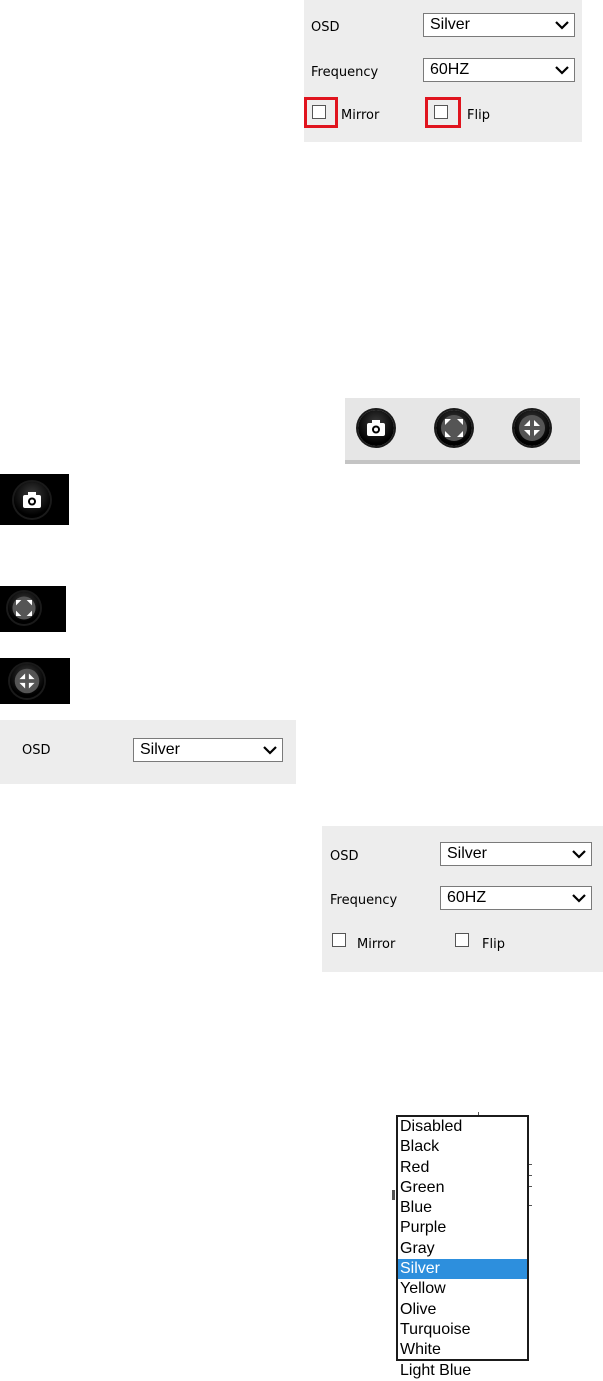  Describe the element at coordinates (393, 1195) in the screenshot. I see `background-tick` at that location.